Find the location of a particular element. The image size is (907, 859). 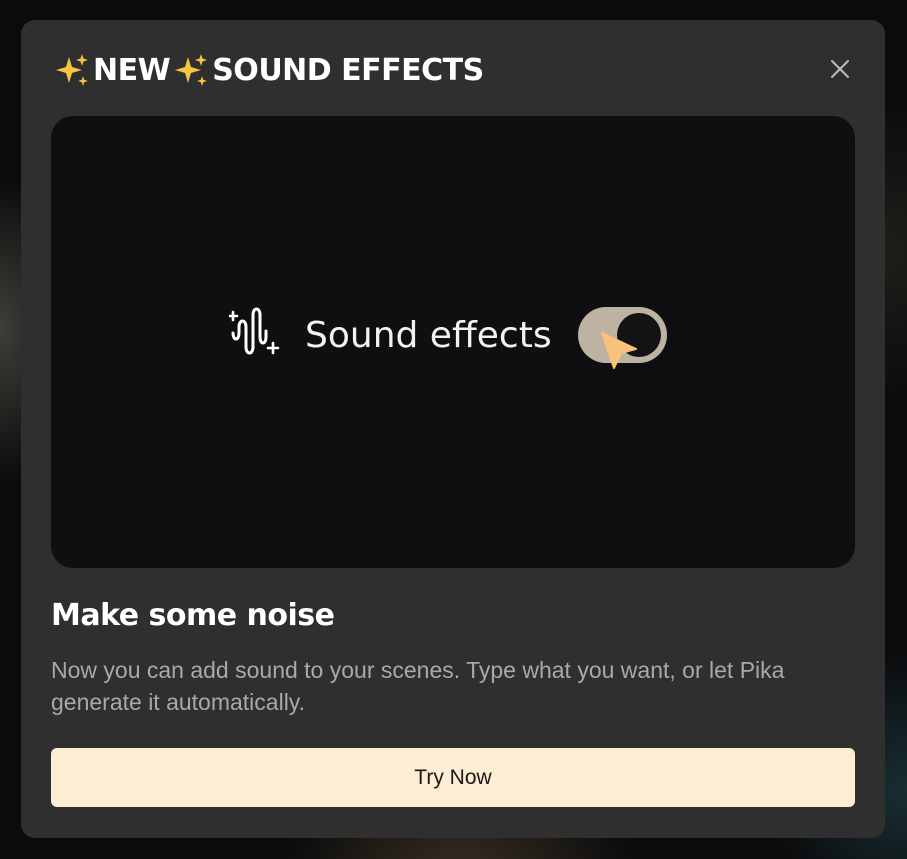

close-button is located at coordinates (840, 69).